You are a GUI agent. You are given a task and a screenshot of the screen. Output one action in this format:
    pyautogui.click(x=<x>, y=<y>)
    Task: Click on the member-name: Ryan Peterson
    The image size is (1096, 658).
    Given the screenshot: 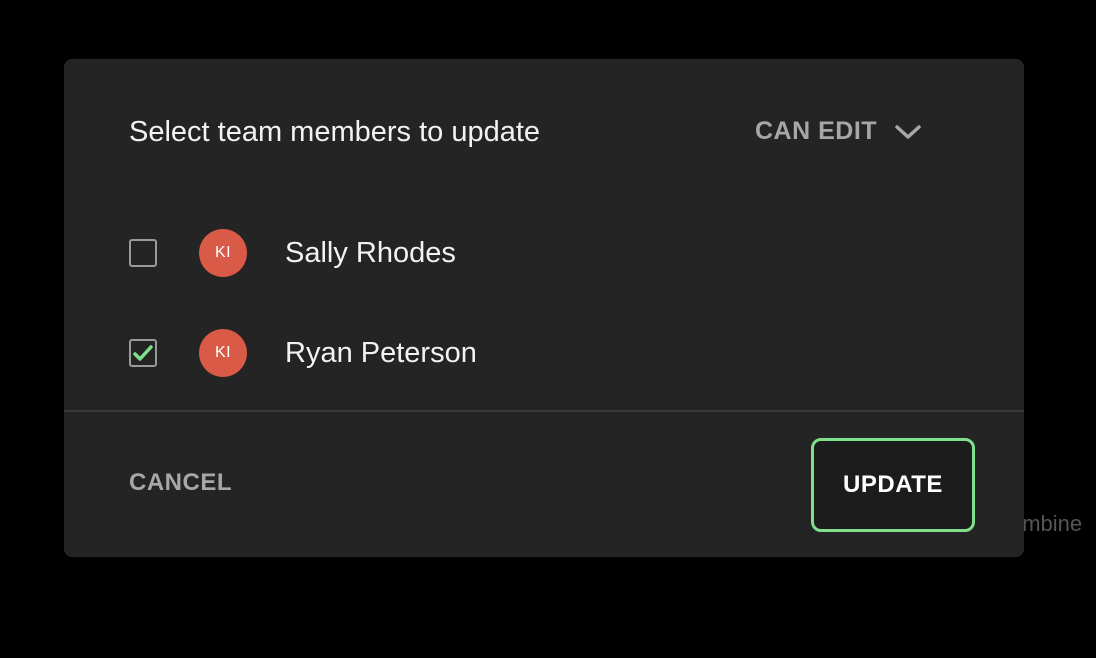 What is the action you would take?
    pyautogui.click(x=381, y=352)
    